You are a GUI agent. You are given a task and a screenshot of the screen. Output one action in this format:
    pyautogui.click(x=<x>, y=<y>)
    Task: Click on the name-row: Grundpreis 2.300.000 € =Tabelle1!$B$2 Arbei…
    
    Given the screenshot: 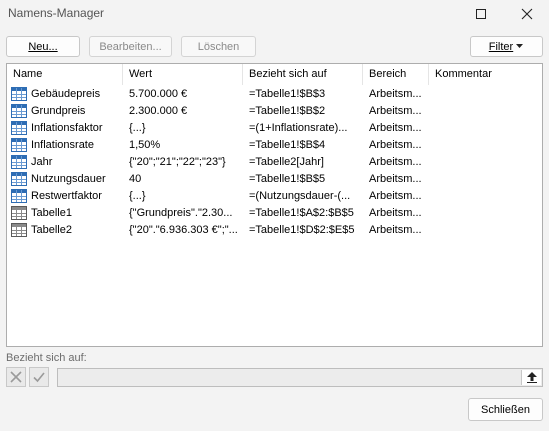 What is the action you would take?
    pyautogui.click(x=274, y=111)
    